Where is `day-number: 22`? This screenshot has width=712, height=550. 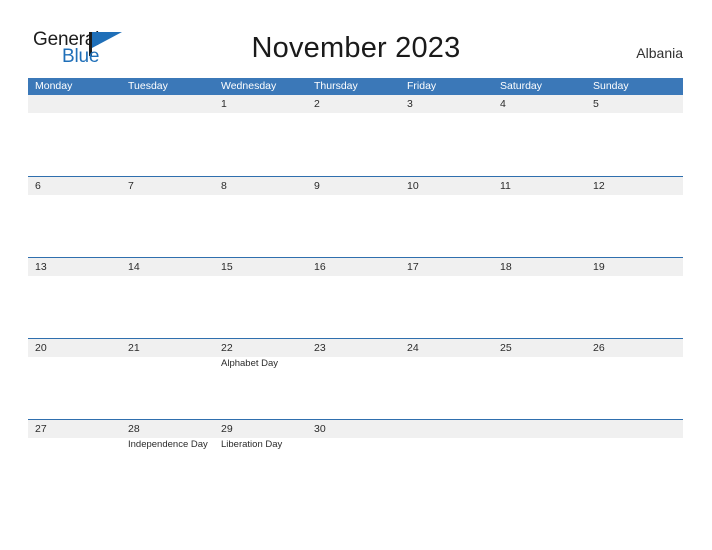 day-number: 22 is located at coordinates (227, 348).